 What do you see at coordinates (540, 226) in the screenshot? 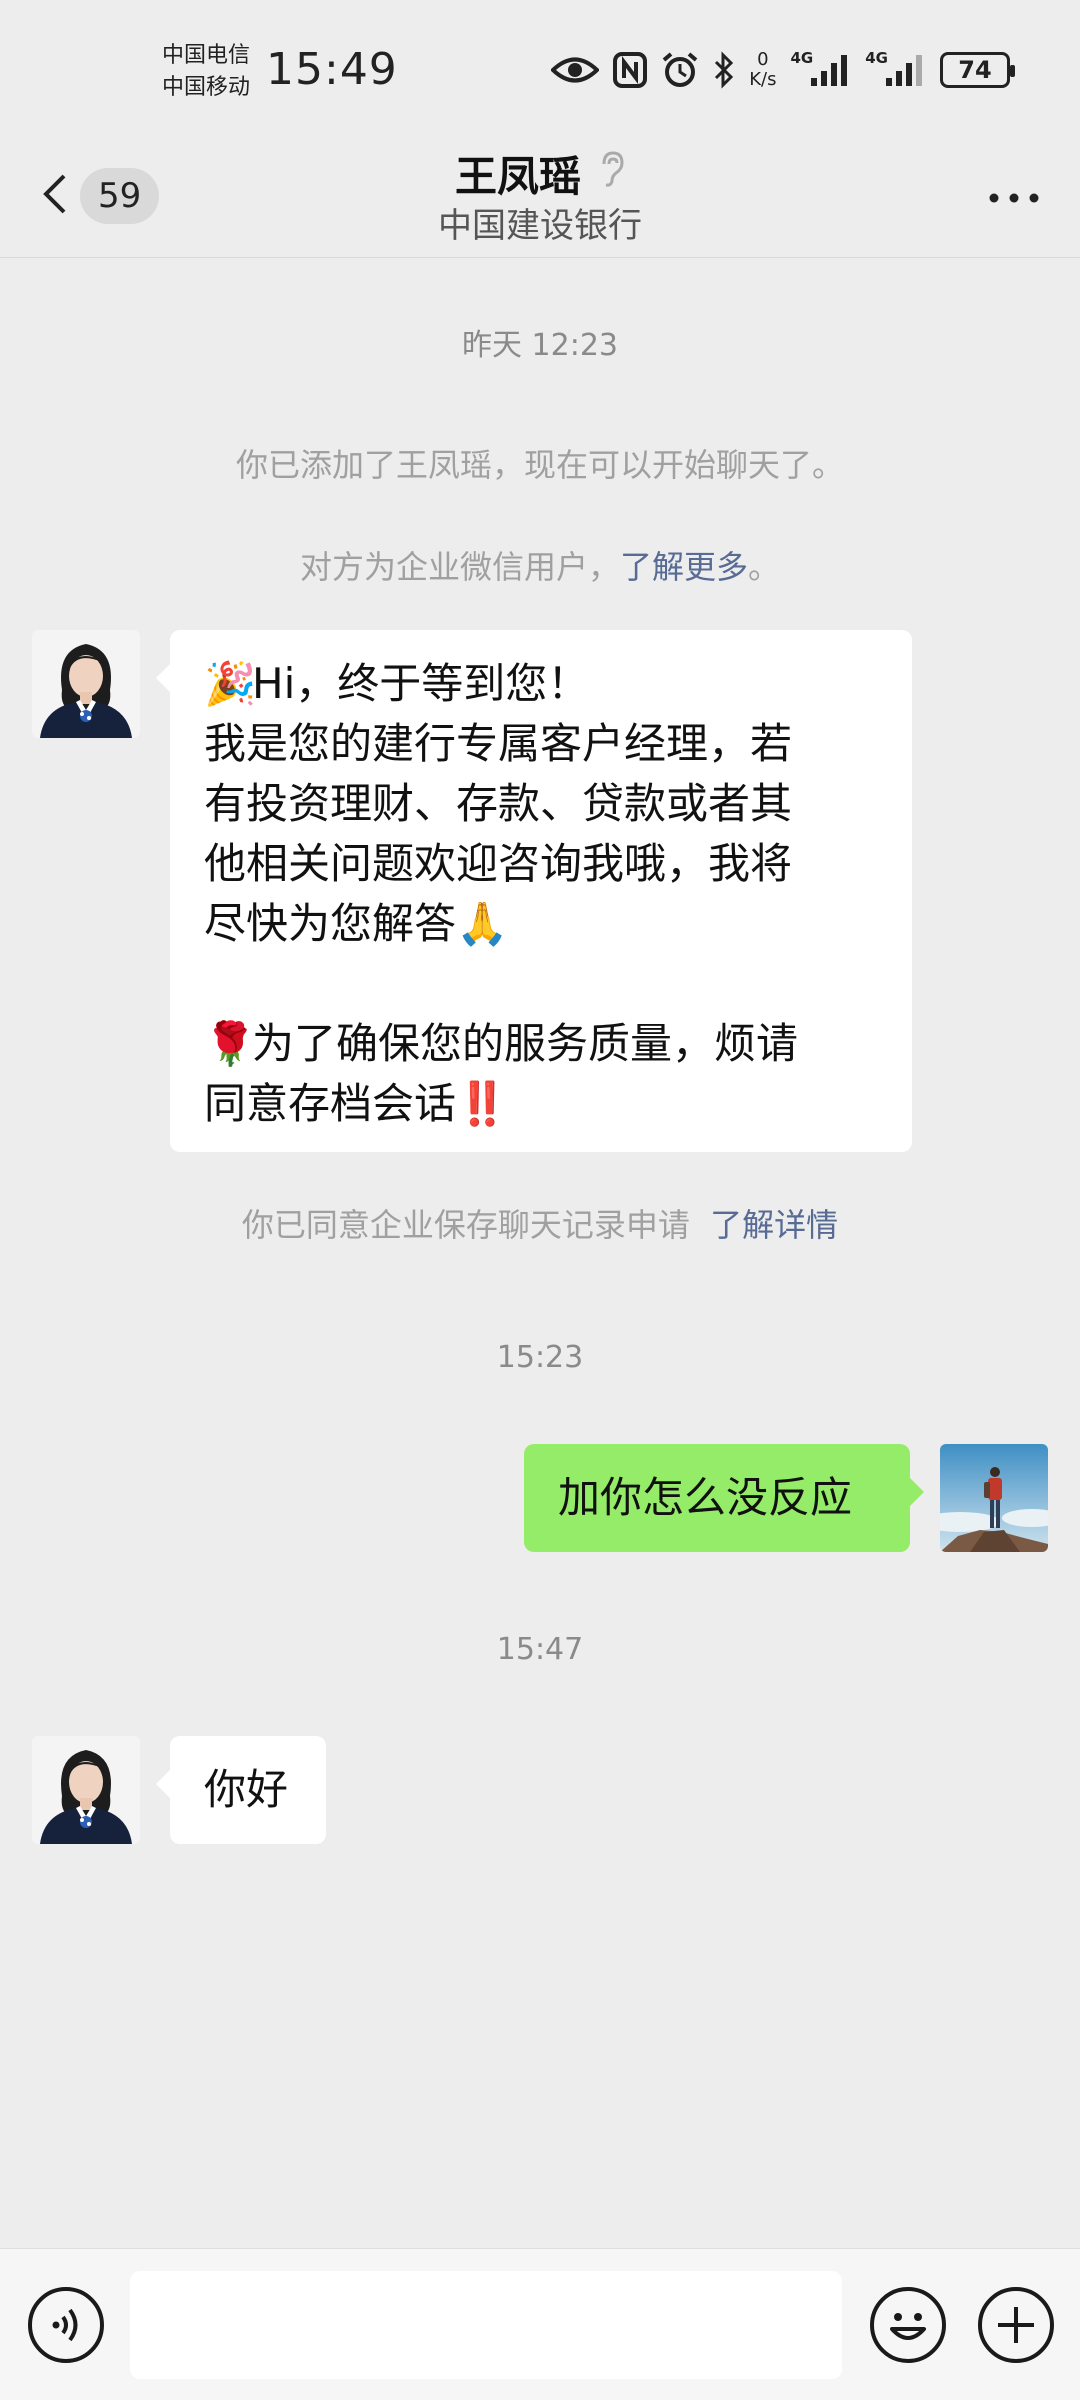
I see `chat-subtitle: 中国建设银行` at bounding box center [540, 226].